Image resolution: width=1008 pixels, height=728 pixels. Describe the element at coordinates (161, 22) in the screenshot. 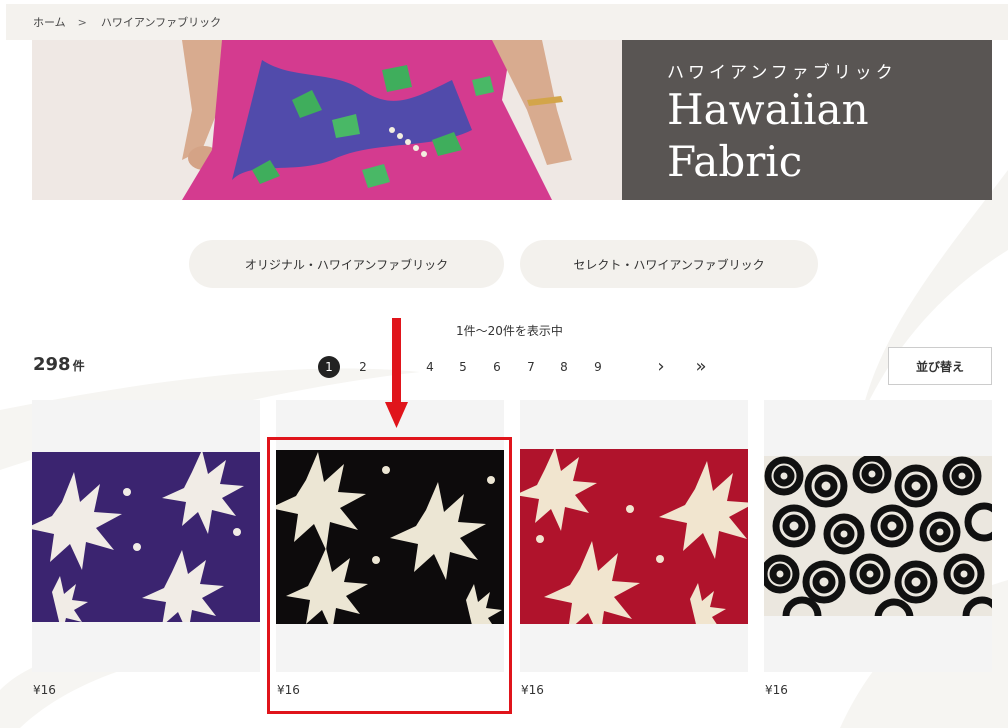

I see `breadcrumb-current: ハワイアンファブリック` at that location.